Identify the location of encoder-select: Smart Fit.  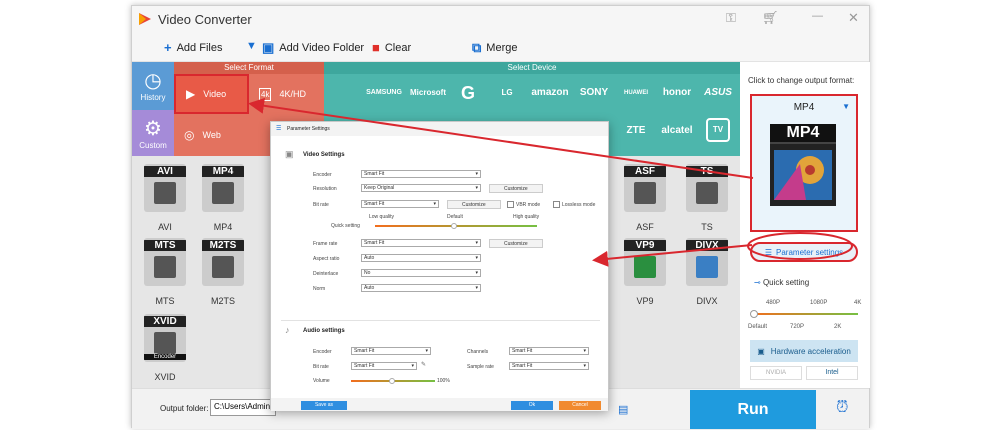
(421, 174).